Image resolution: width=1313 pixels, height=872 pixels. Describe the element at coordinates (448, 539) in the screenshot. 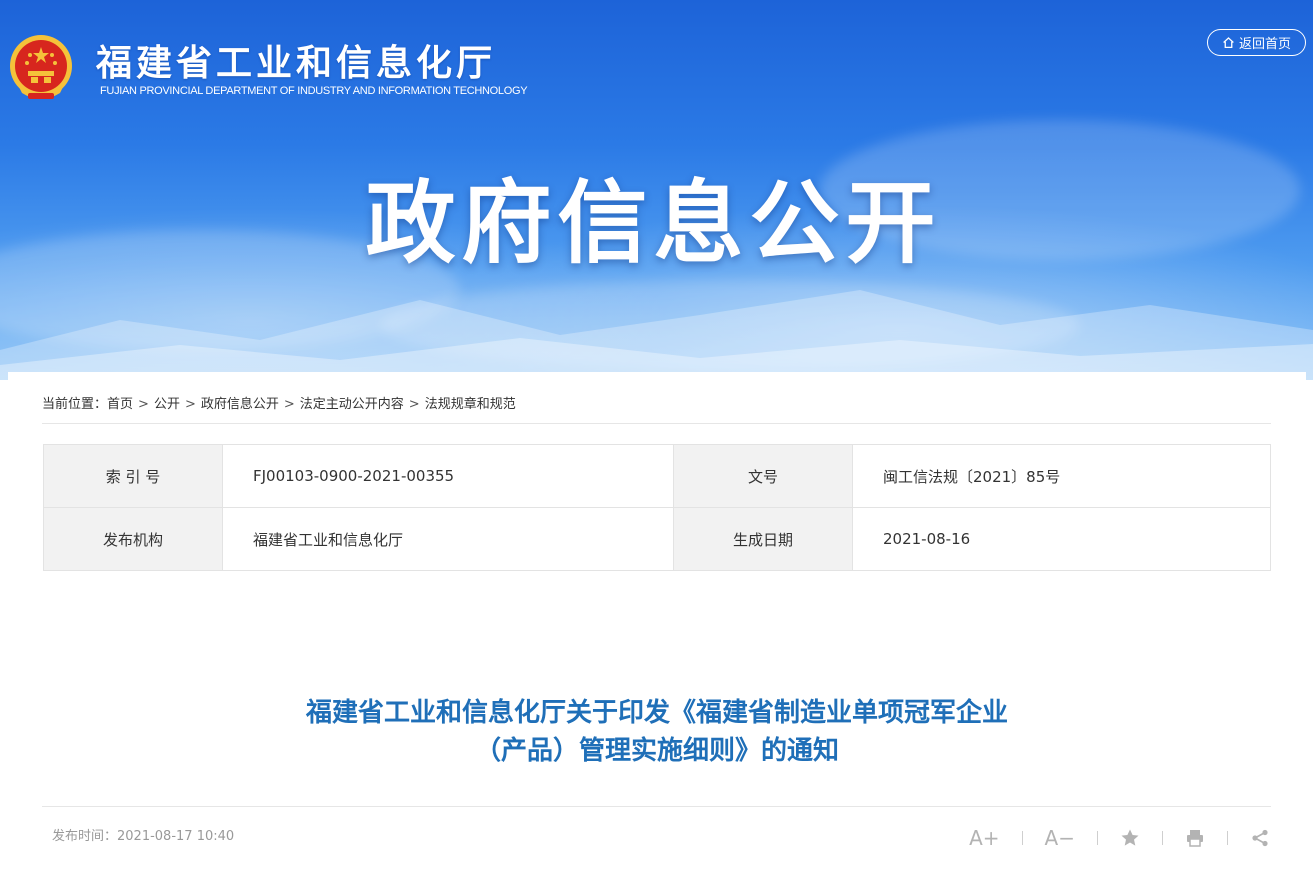

I see `publisher-value: 福建省工业和信息化厅` at that location.